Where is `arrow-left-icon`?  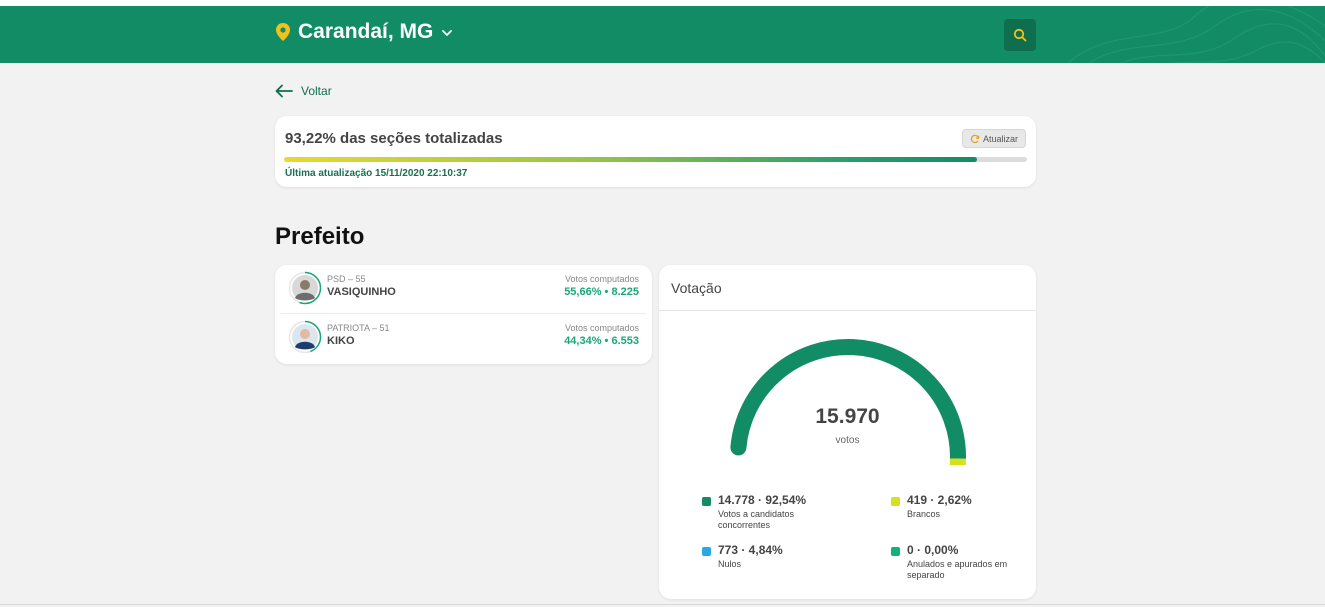
arrow-left-icon is located at coordinates (284, 91).